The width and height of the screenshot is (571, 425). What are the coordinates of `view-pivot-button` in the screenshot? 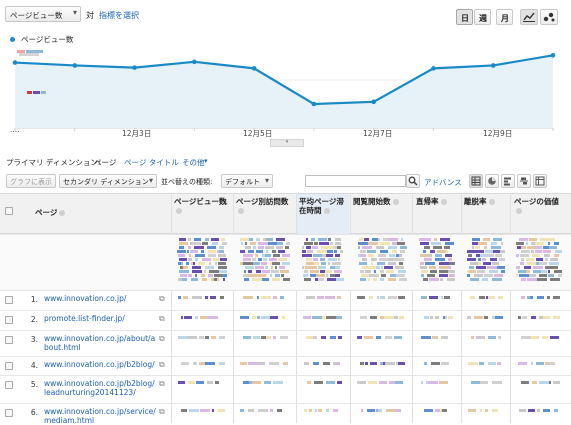 It's located at (540, 181).